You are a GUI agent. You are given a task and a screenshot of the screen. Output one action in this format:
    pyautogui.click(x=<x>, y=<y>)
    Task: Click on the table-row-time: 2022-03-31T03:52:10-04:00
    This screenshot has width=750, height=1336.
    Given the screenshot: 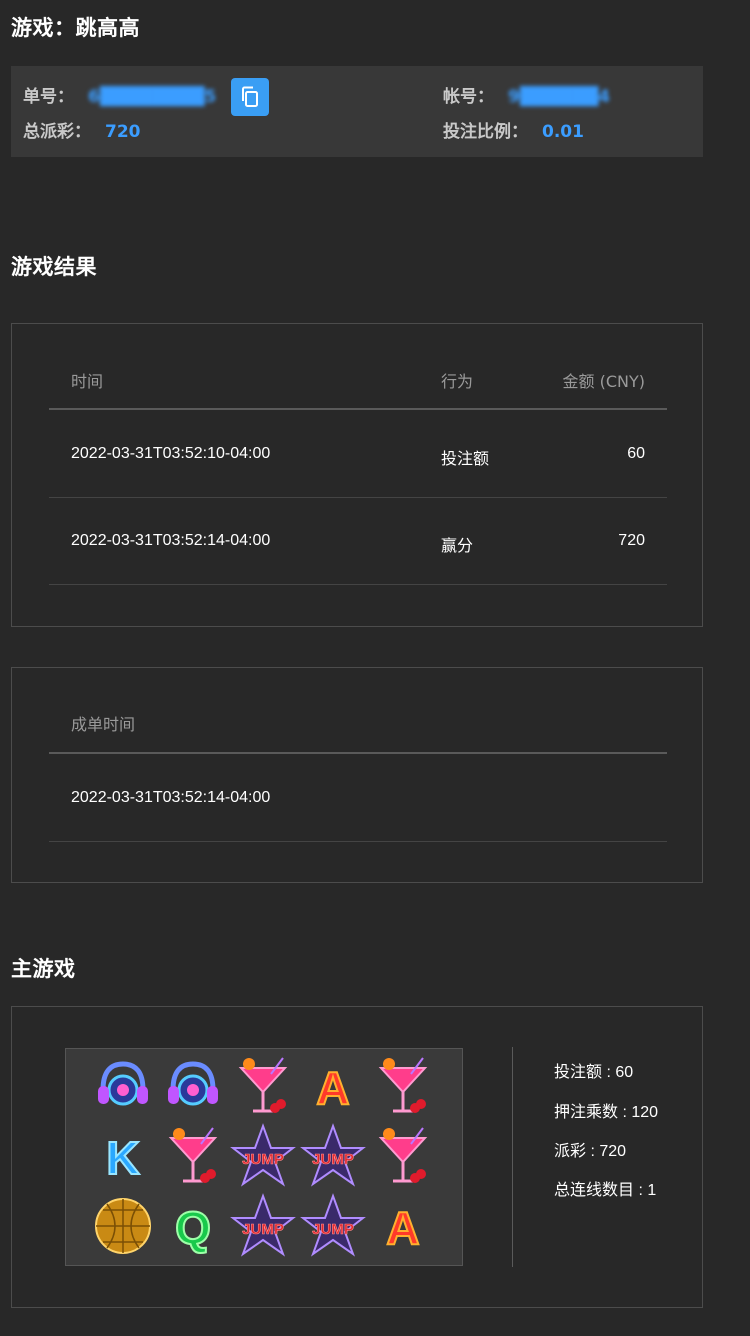 What is the action you would take?
    pyautogui.click(x=171, y=453)
    